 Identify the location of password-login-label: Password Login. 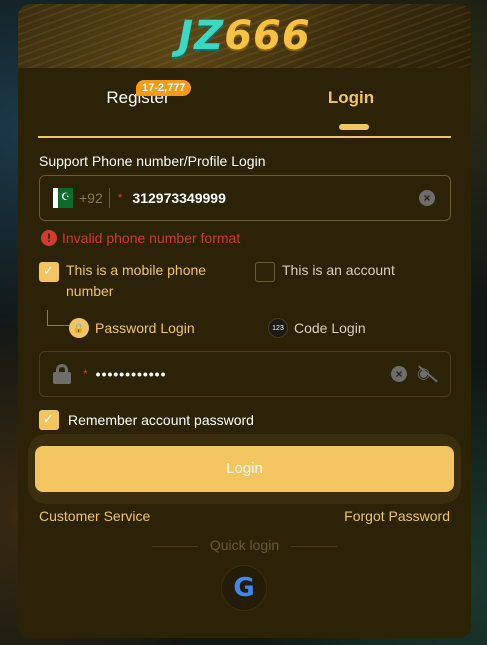
(145, 328).